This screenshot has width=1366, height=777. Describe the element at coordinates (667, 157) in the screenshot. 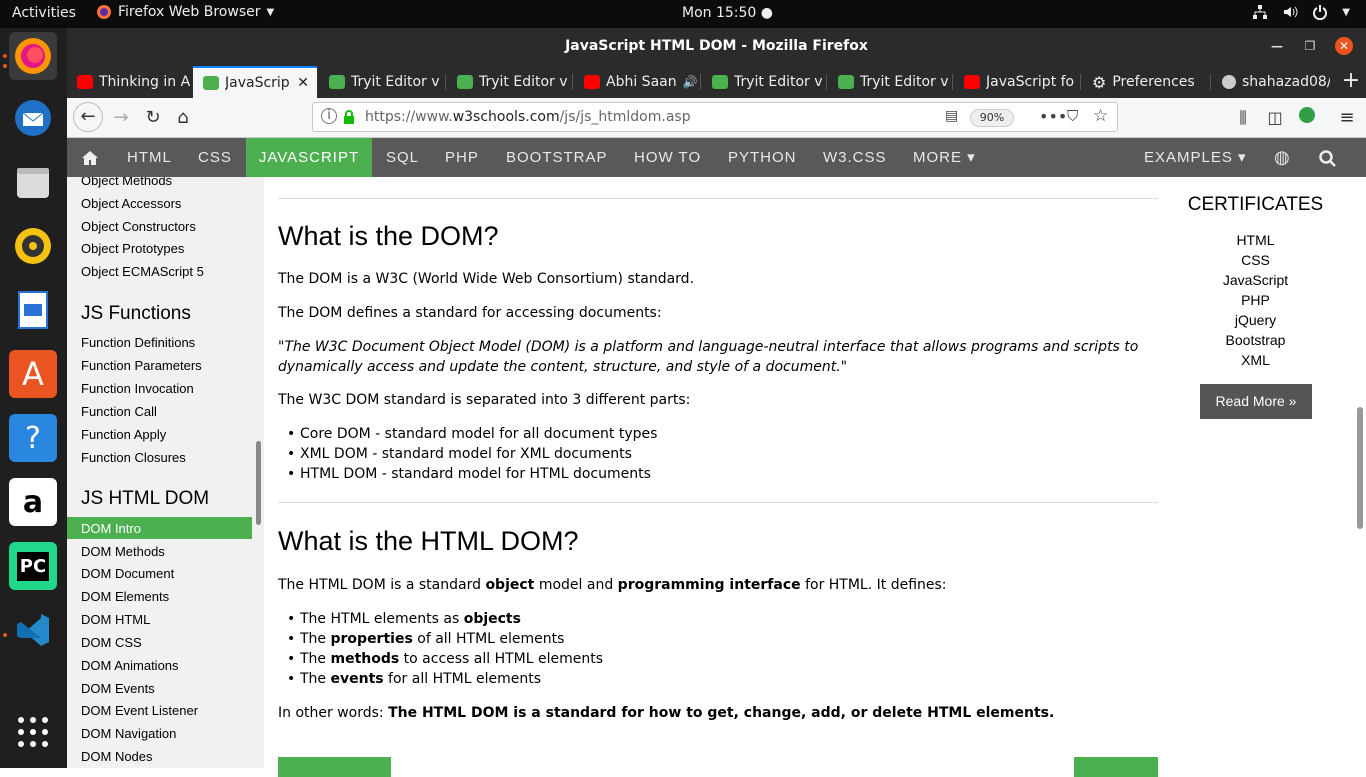

I see `nav-howto: HOW TO` at that location.